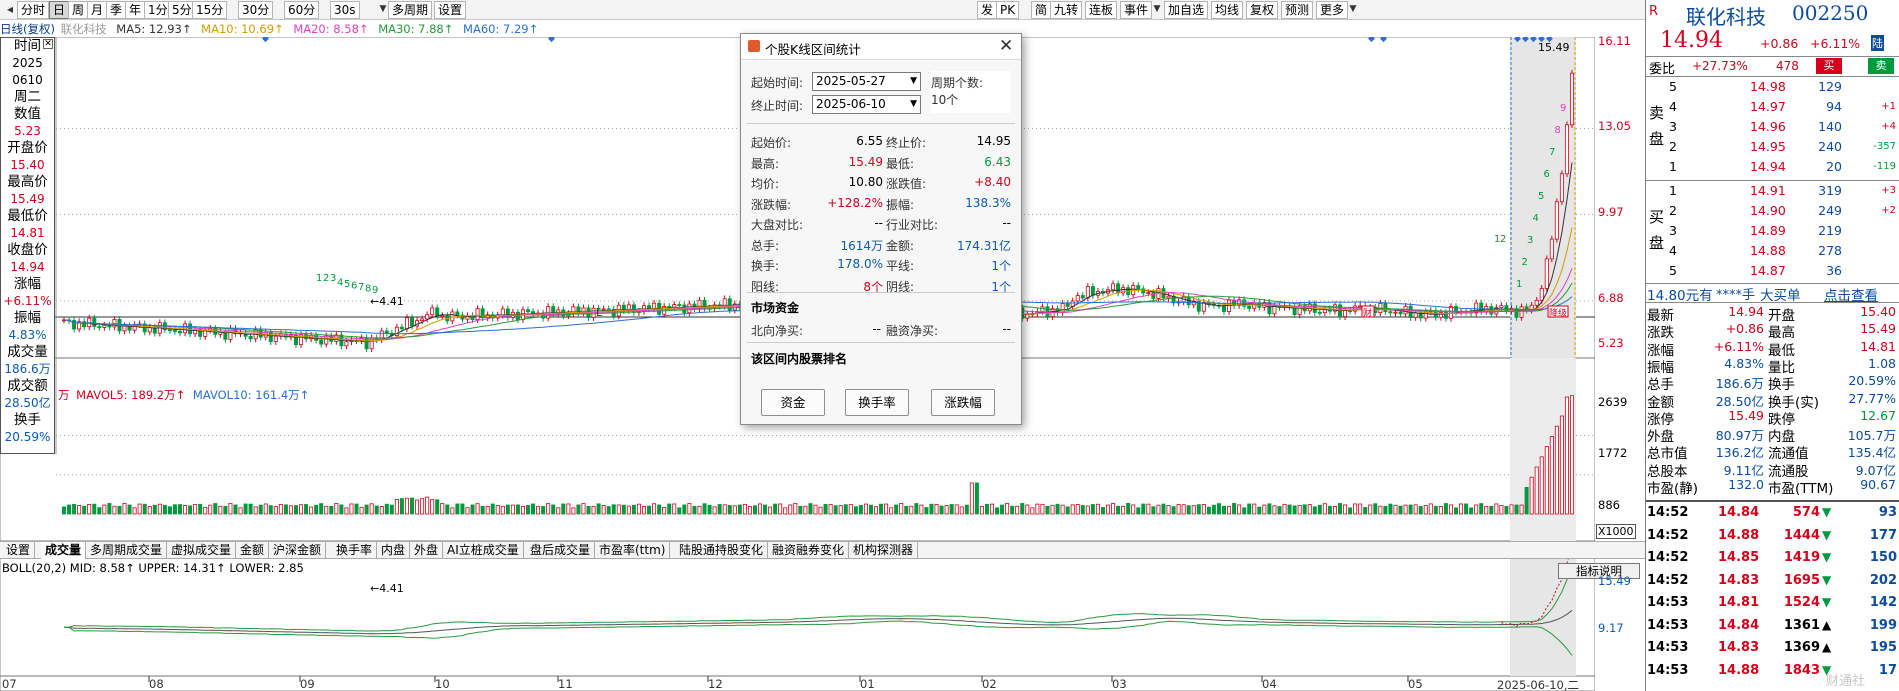  What do you see at coordinates (1227, 10) in the screenshot?
I see `toolbar-button: 均线` at bounding box center [1227, 10].